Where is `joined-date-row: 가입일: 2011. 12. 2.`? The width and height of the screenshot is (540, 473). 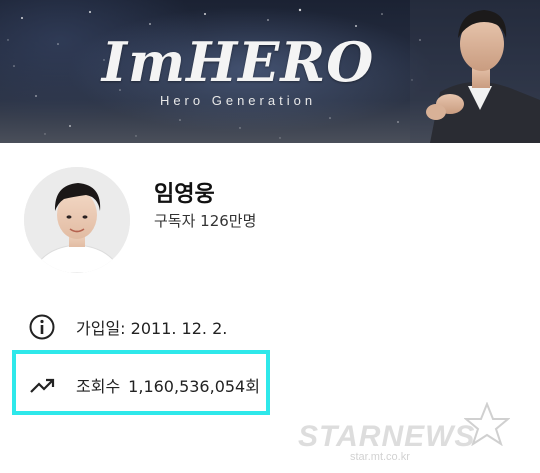
joined-date-row: 가입일: 2011. 12. 2. is located at coordinates (127, 327).